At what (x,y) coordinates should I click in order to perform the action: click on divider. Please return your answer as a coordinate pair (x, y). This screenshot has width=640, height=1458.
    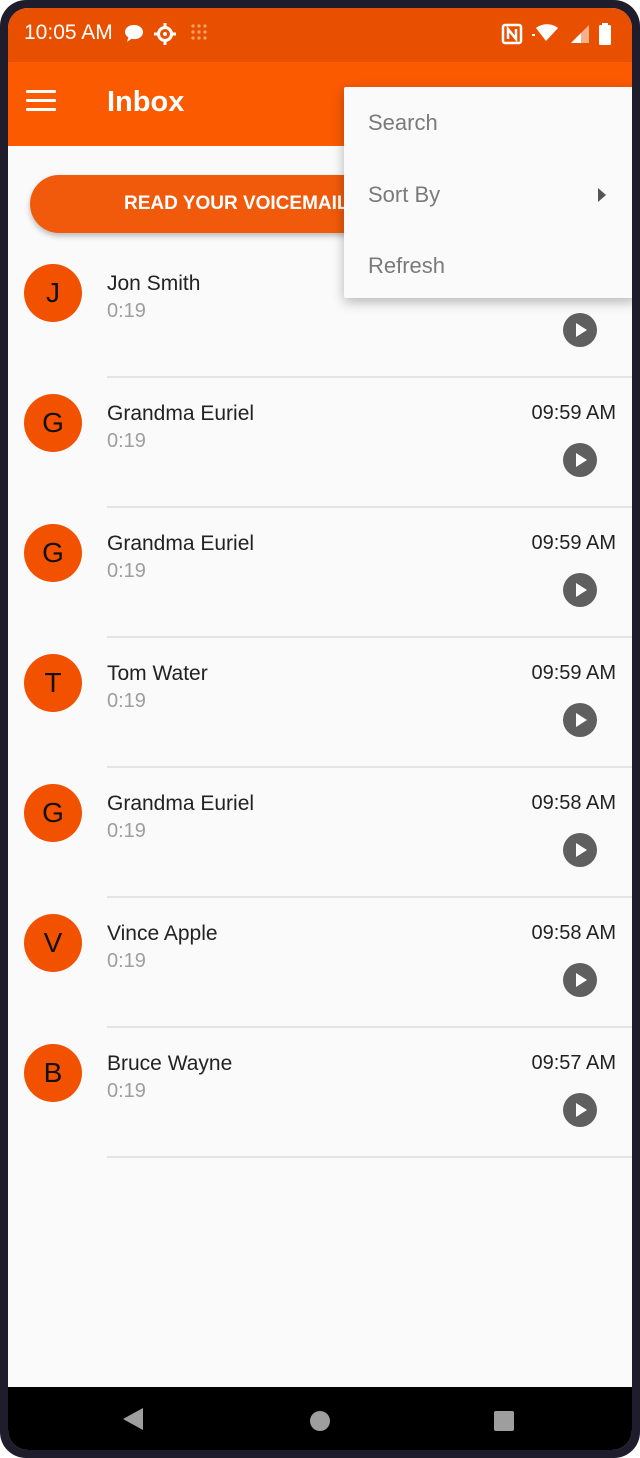
    Looking at the image, I should click on (369, 1157).